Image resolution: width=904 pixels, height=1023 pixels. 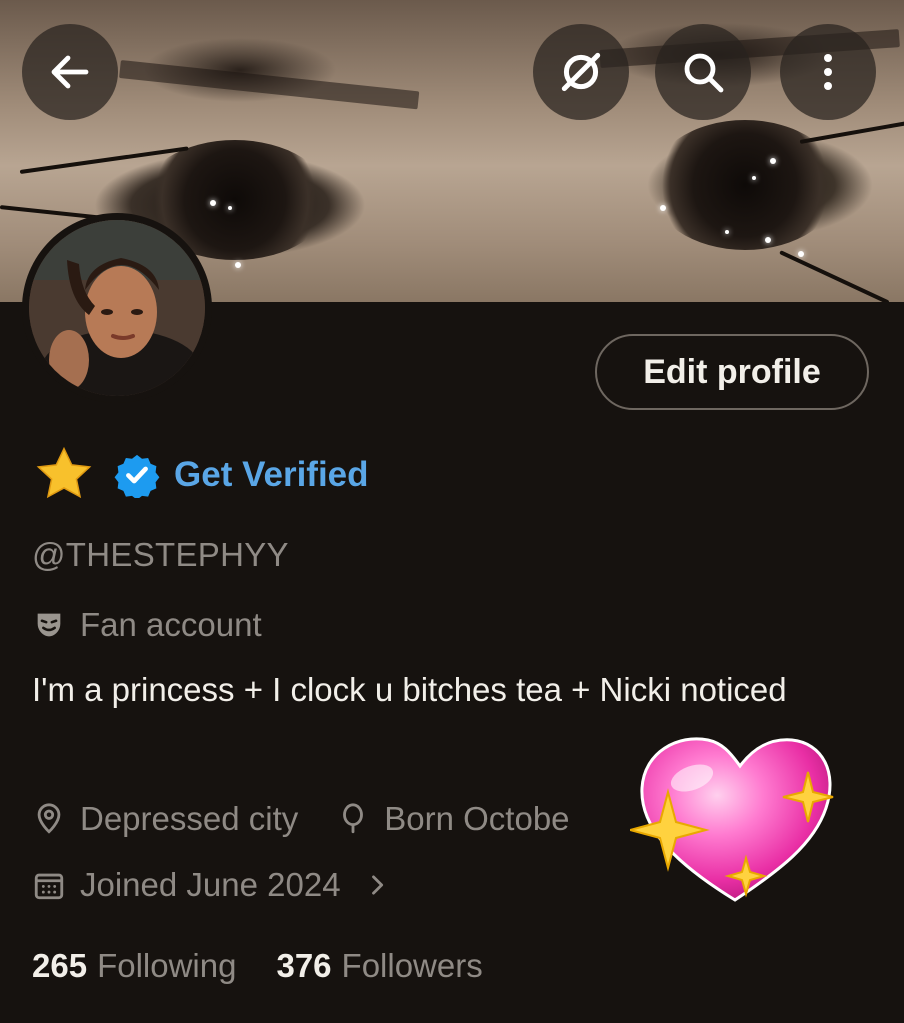 I want to click on followers-link: 376 Followers, so click(x=379, y=966).